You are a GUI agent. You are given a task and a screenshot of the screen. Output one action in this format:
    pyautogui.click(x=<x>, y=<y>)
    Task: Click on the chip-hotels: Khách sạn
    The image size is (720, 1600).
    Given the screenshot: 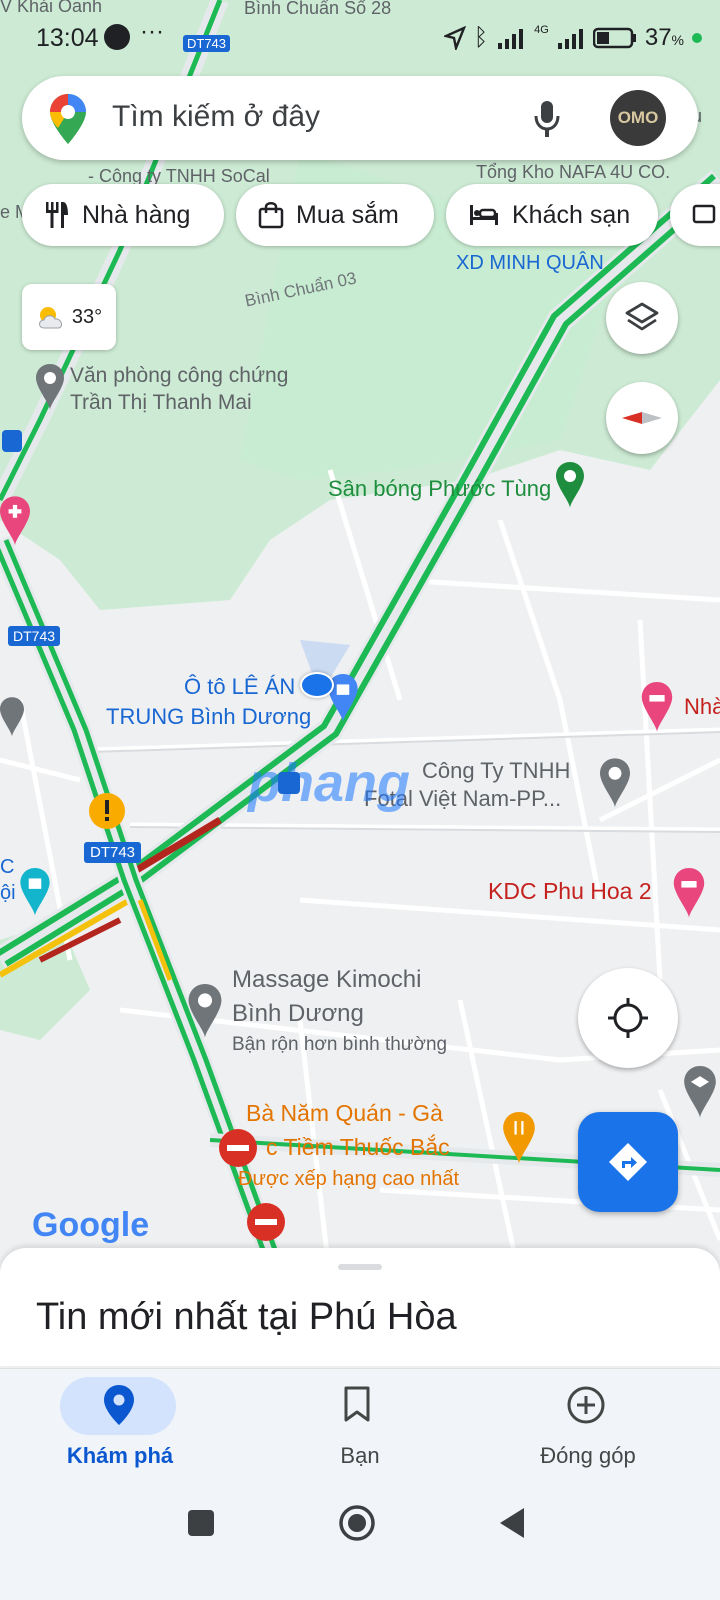 What is the action you would take?
    pyautogui.click(x=552, y=215)
    